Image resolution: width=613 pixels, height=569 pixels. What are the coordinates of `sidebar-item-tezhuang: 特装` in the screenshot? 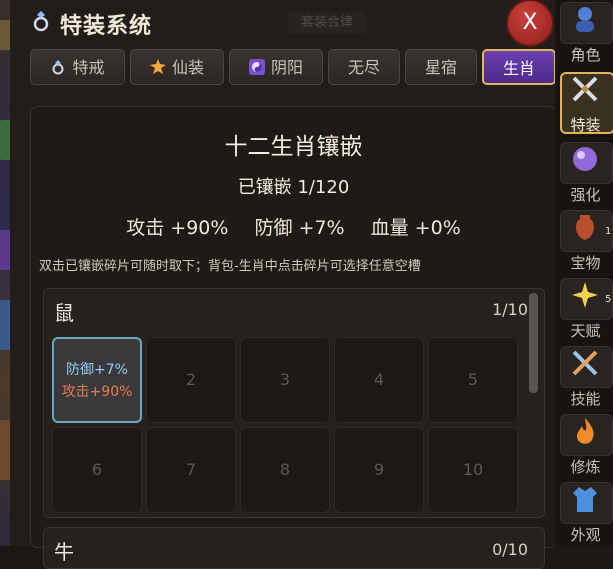 It's located at (585, 103).